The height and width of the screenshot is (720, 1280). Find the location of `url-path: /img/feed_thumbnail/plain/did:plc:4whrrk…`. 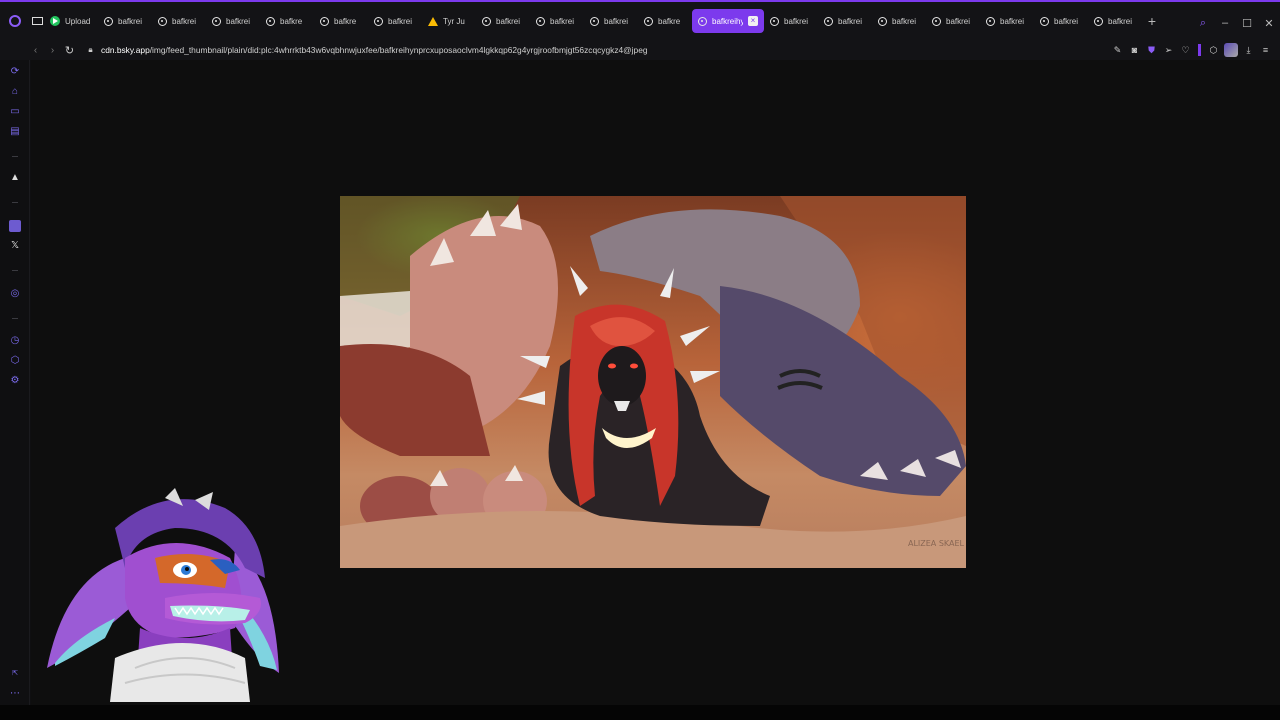

url-path: /img/feed_thumbnail/plain/did:plc:4whrrk… is located at coordinates (398, 50).